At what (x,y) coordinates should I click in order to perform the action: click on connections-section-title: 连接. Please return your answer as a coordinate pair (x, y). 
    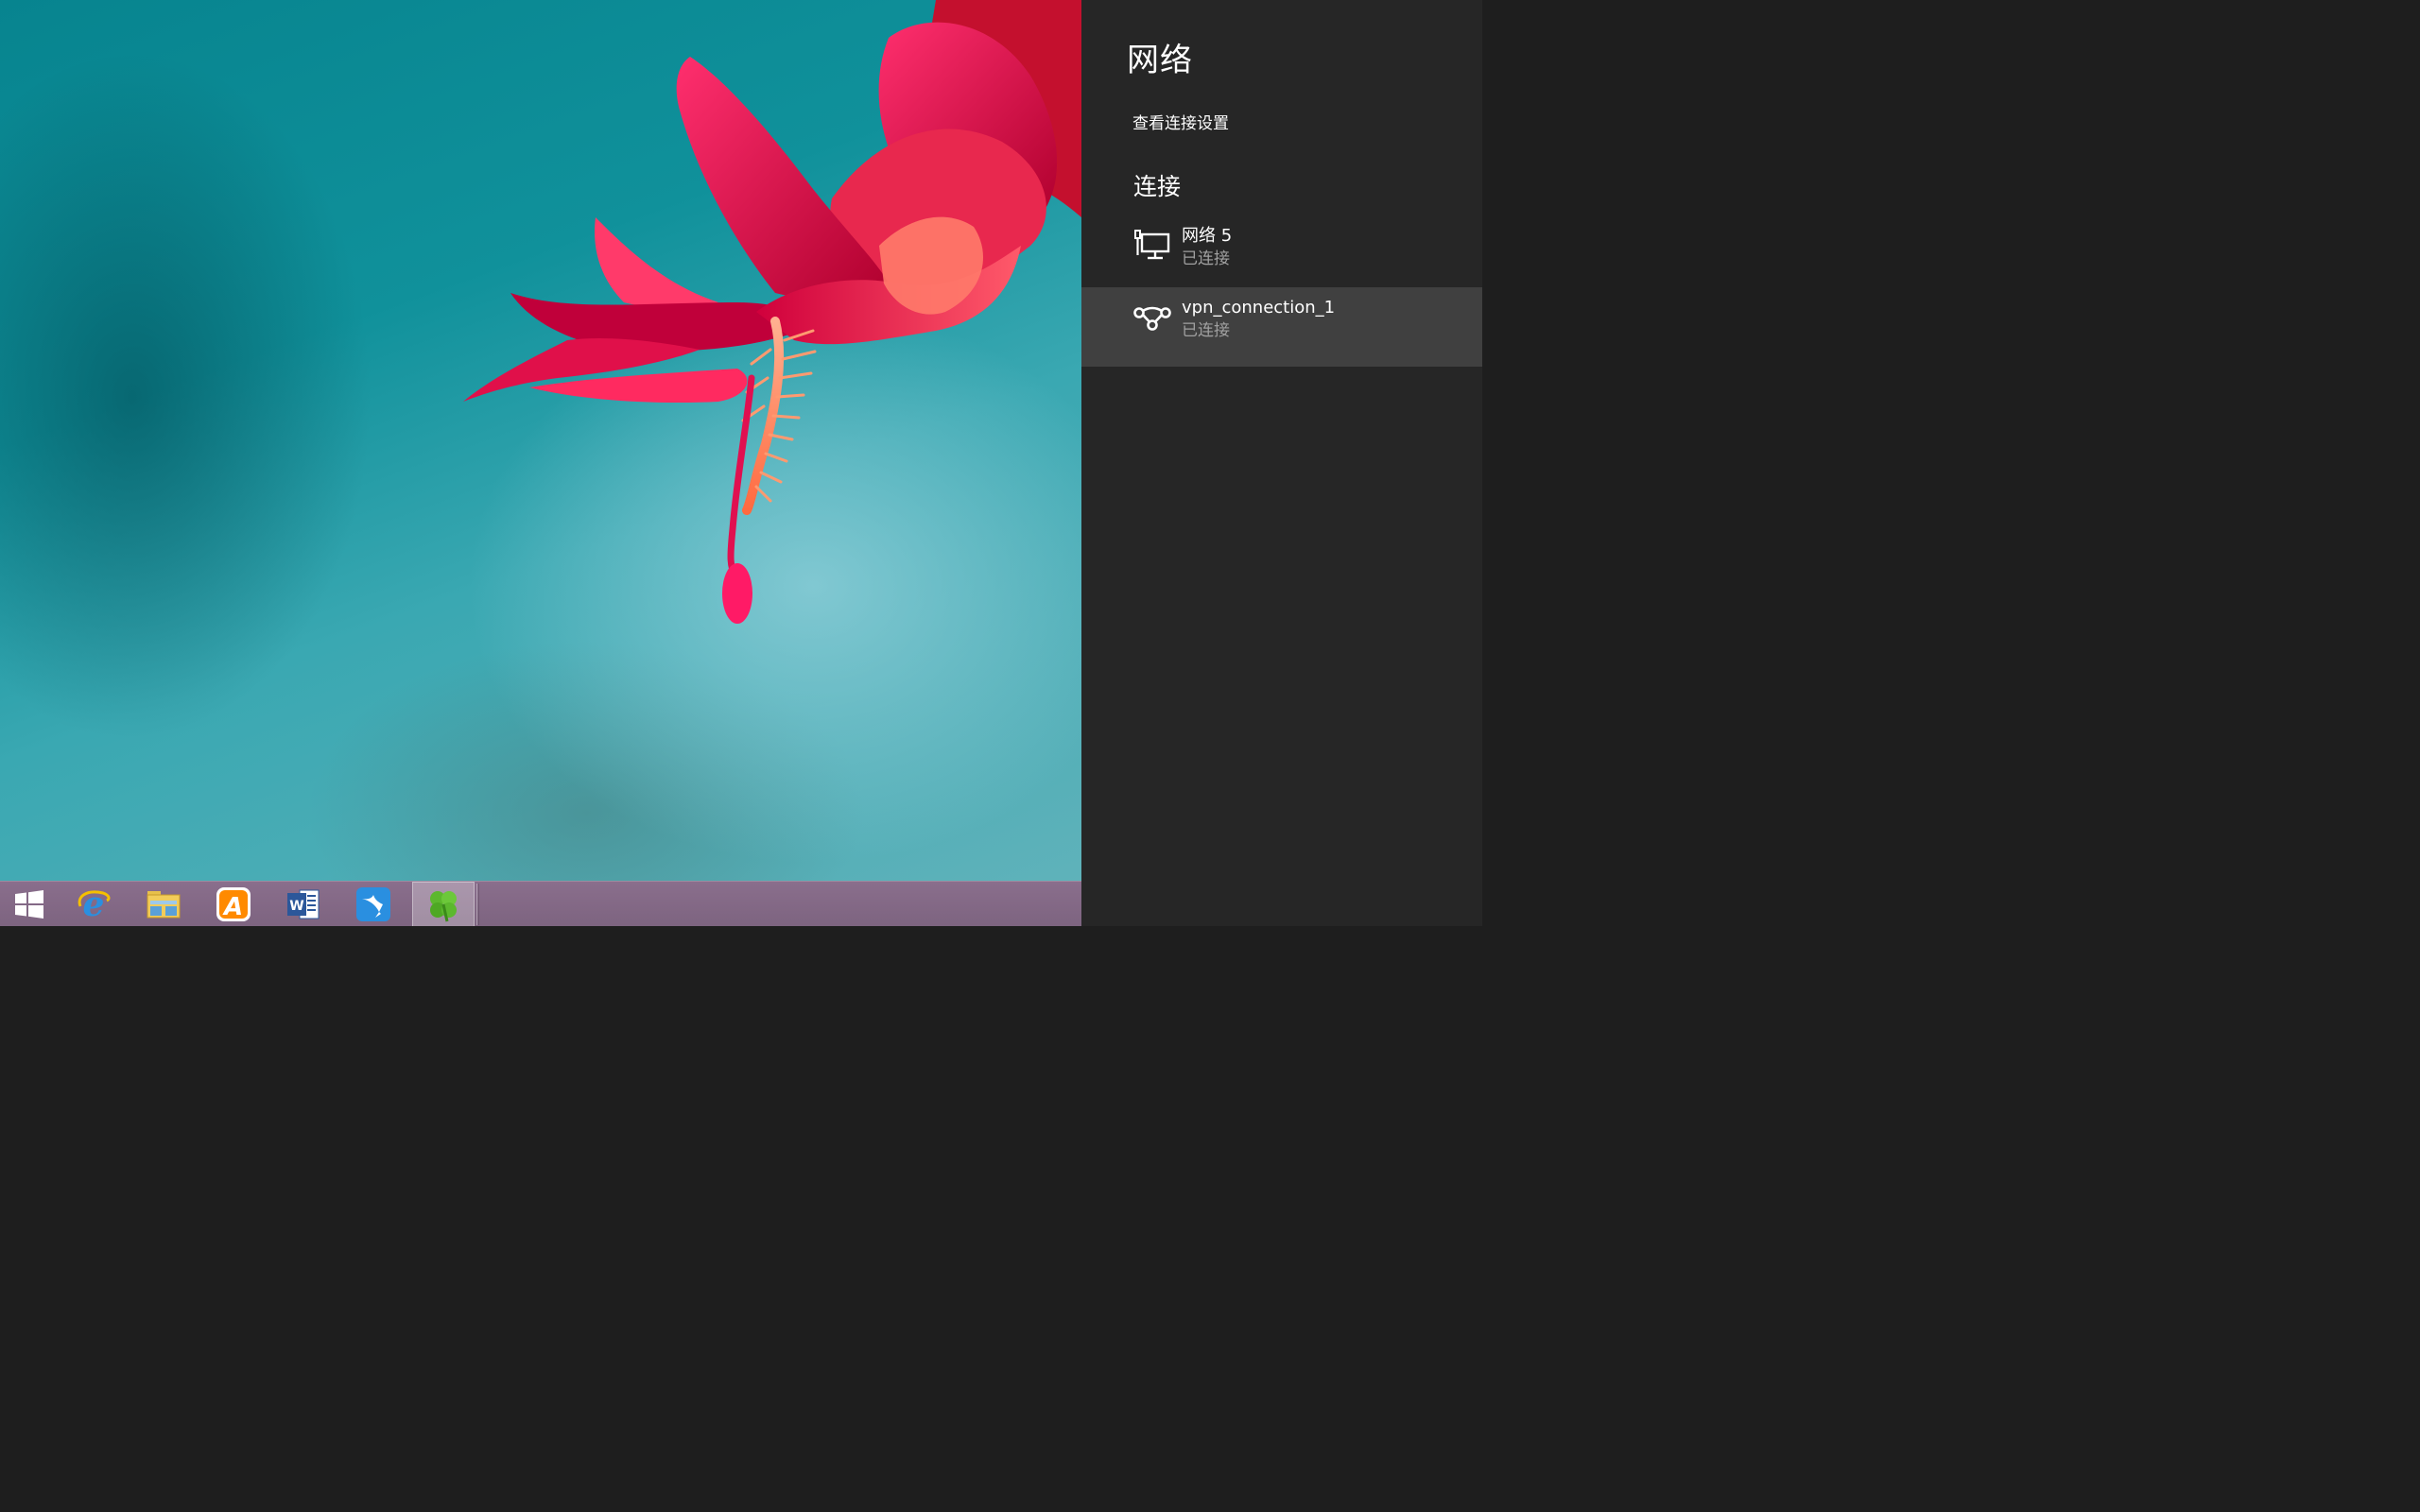
    Looking at the image, I should click on (1157, 186).